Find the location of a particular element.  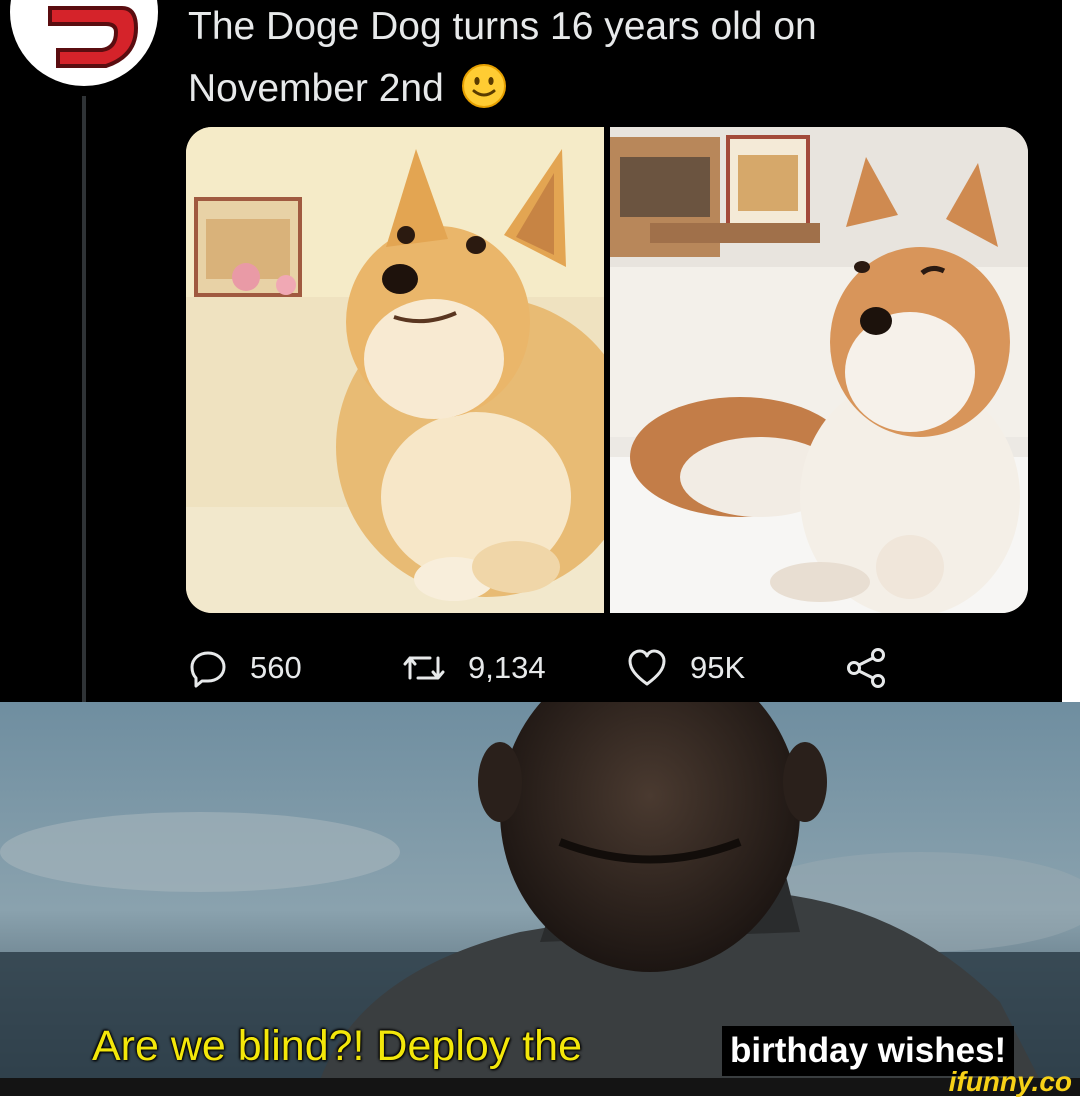

reply-count: 560 is located at coordinates (276, 667).